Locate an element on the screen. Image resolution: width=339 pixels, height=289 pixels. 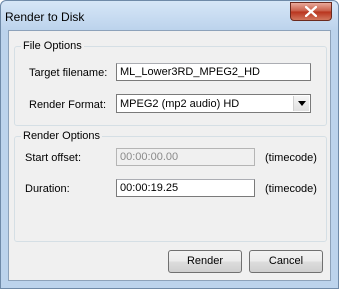
file-options-legend: File Options is located at coordinates (52, 46).